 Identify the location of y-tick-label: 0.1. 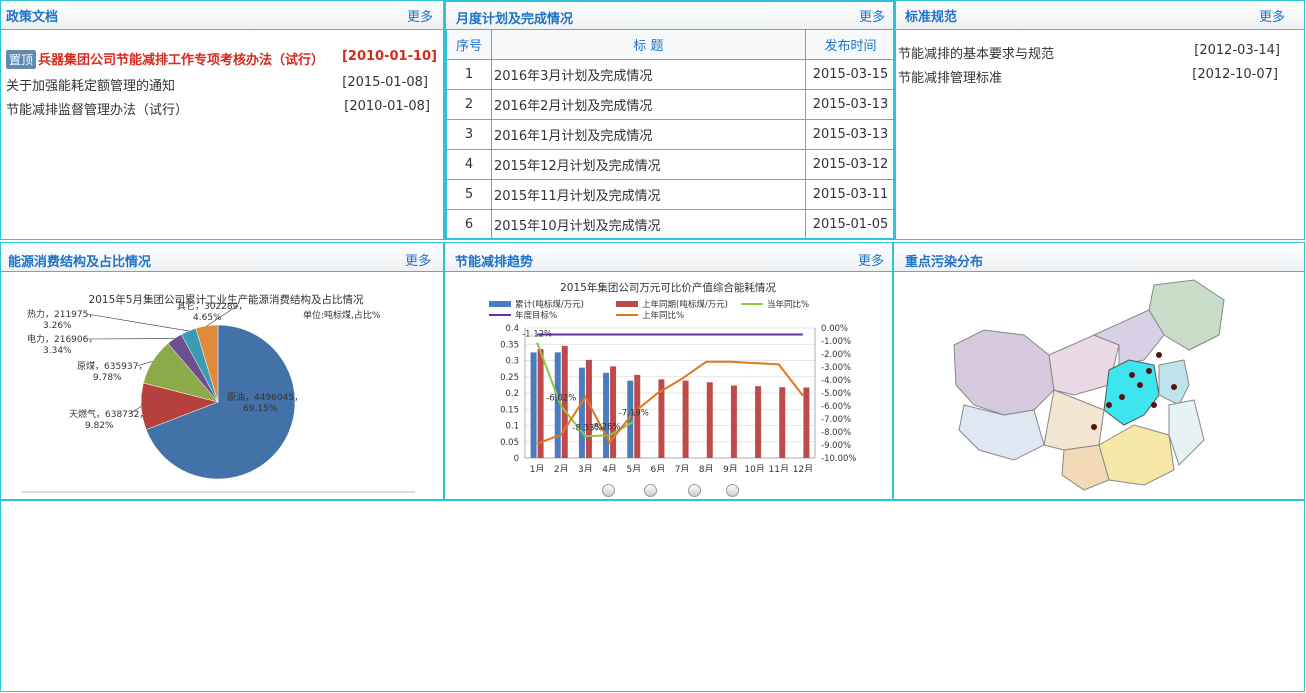
(512, 427).